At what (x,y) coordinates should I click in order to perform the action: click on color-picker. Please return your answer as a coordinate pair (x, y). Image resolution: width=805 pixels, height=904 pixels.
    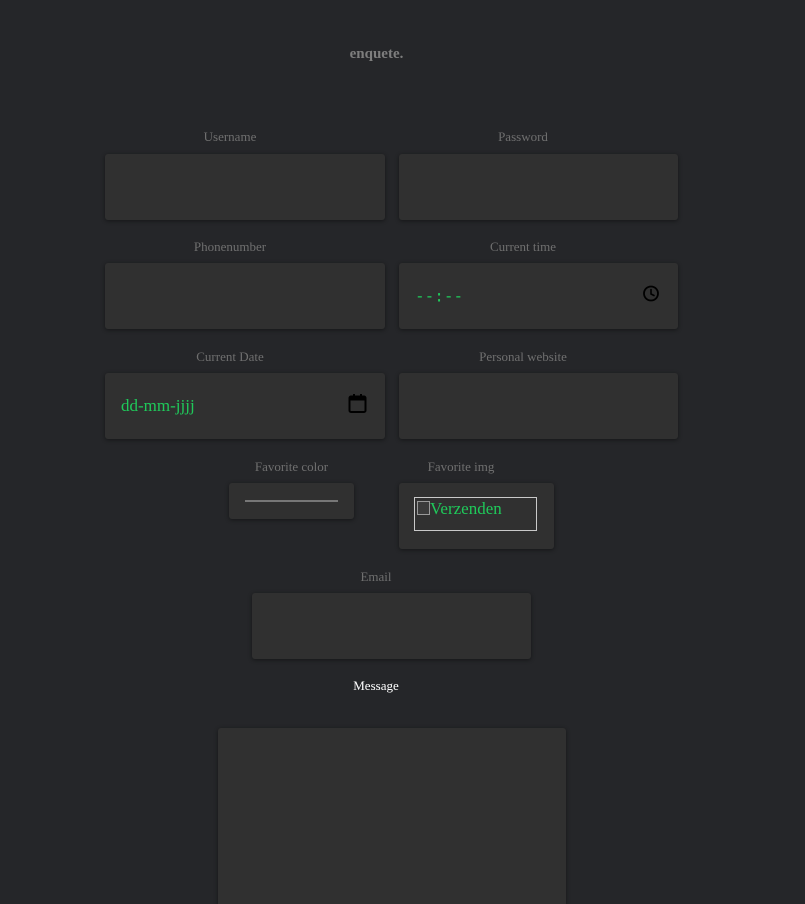
    Looking at the image, I should click on (291, 501).